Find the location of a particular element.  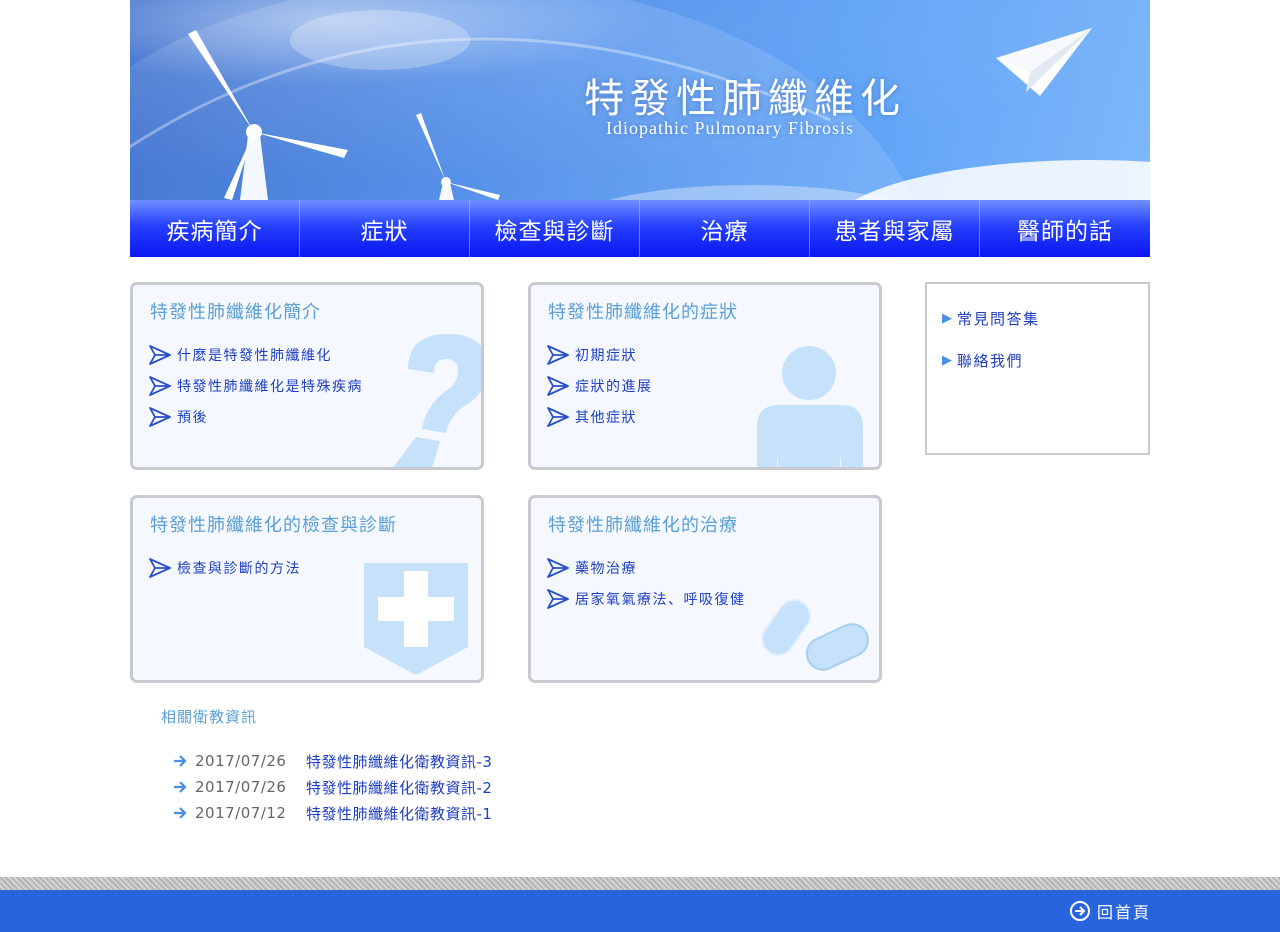

card-title: 特發性肺纖維化的檢查與診斷 is located at coordinates (273, 525).